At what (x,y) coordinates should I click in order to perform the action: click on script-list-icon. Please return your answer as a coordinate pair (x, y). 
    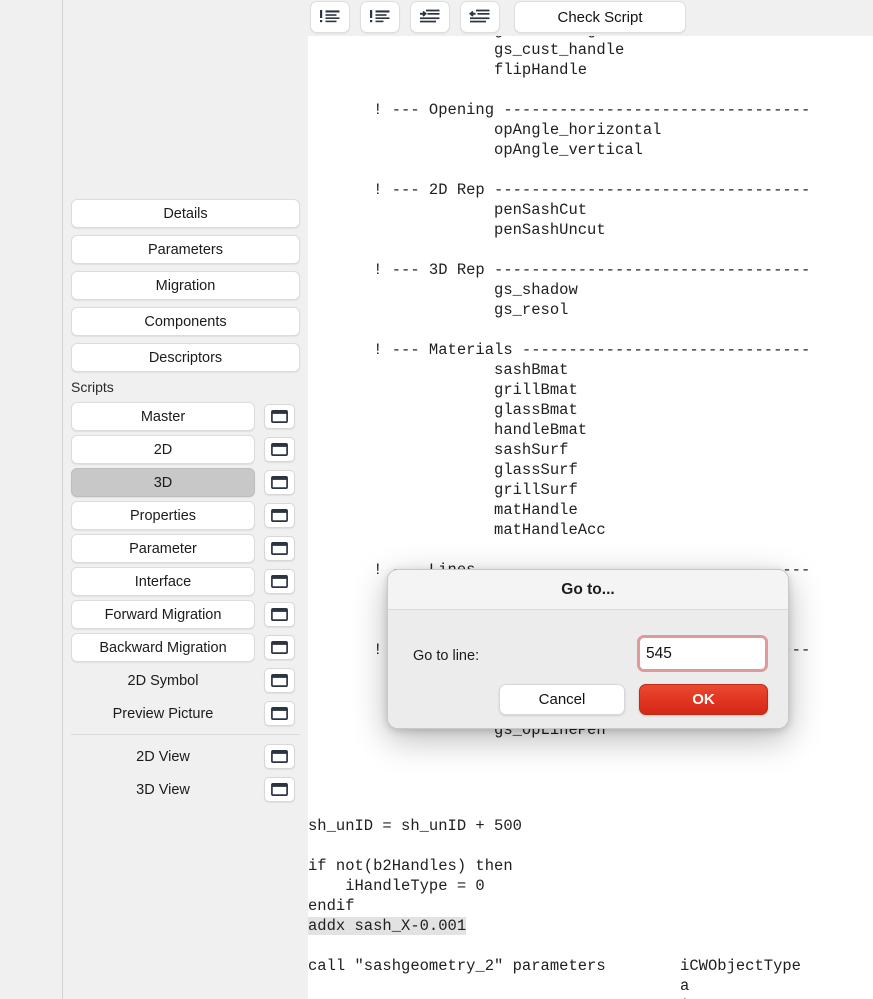
    Looking at the image, I should click on (87, 139).